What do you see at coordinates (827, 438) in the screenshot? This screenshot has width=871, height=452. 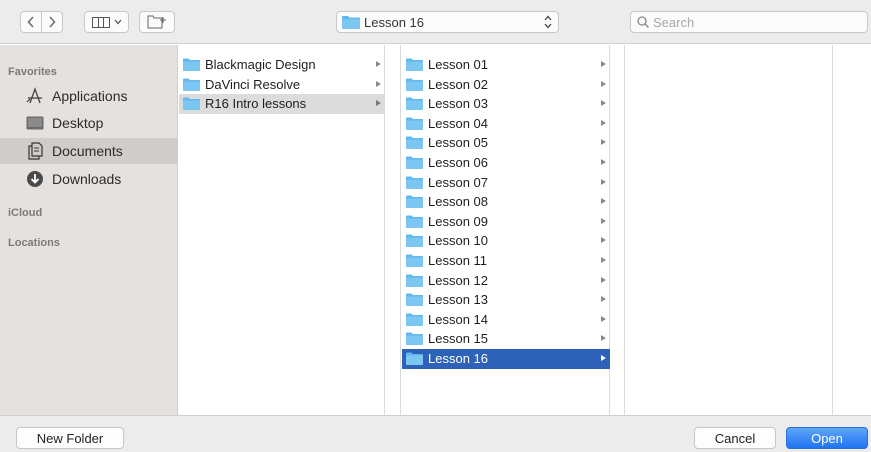 I see `open-button: Open` at bounding box center [827, 438].